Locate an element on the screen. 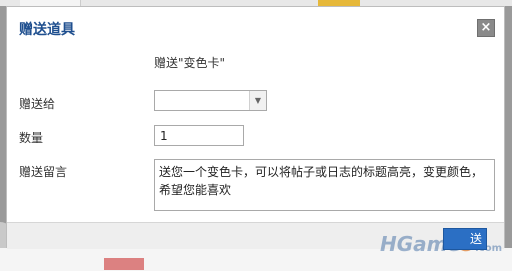 This screenshot has height=271, width=512. close-button: × is located at coordinates (486, 28).